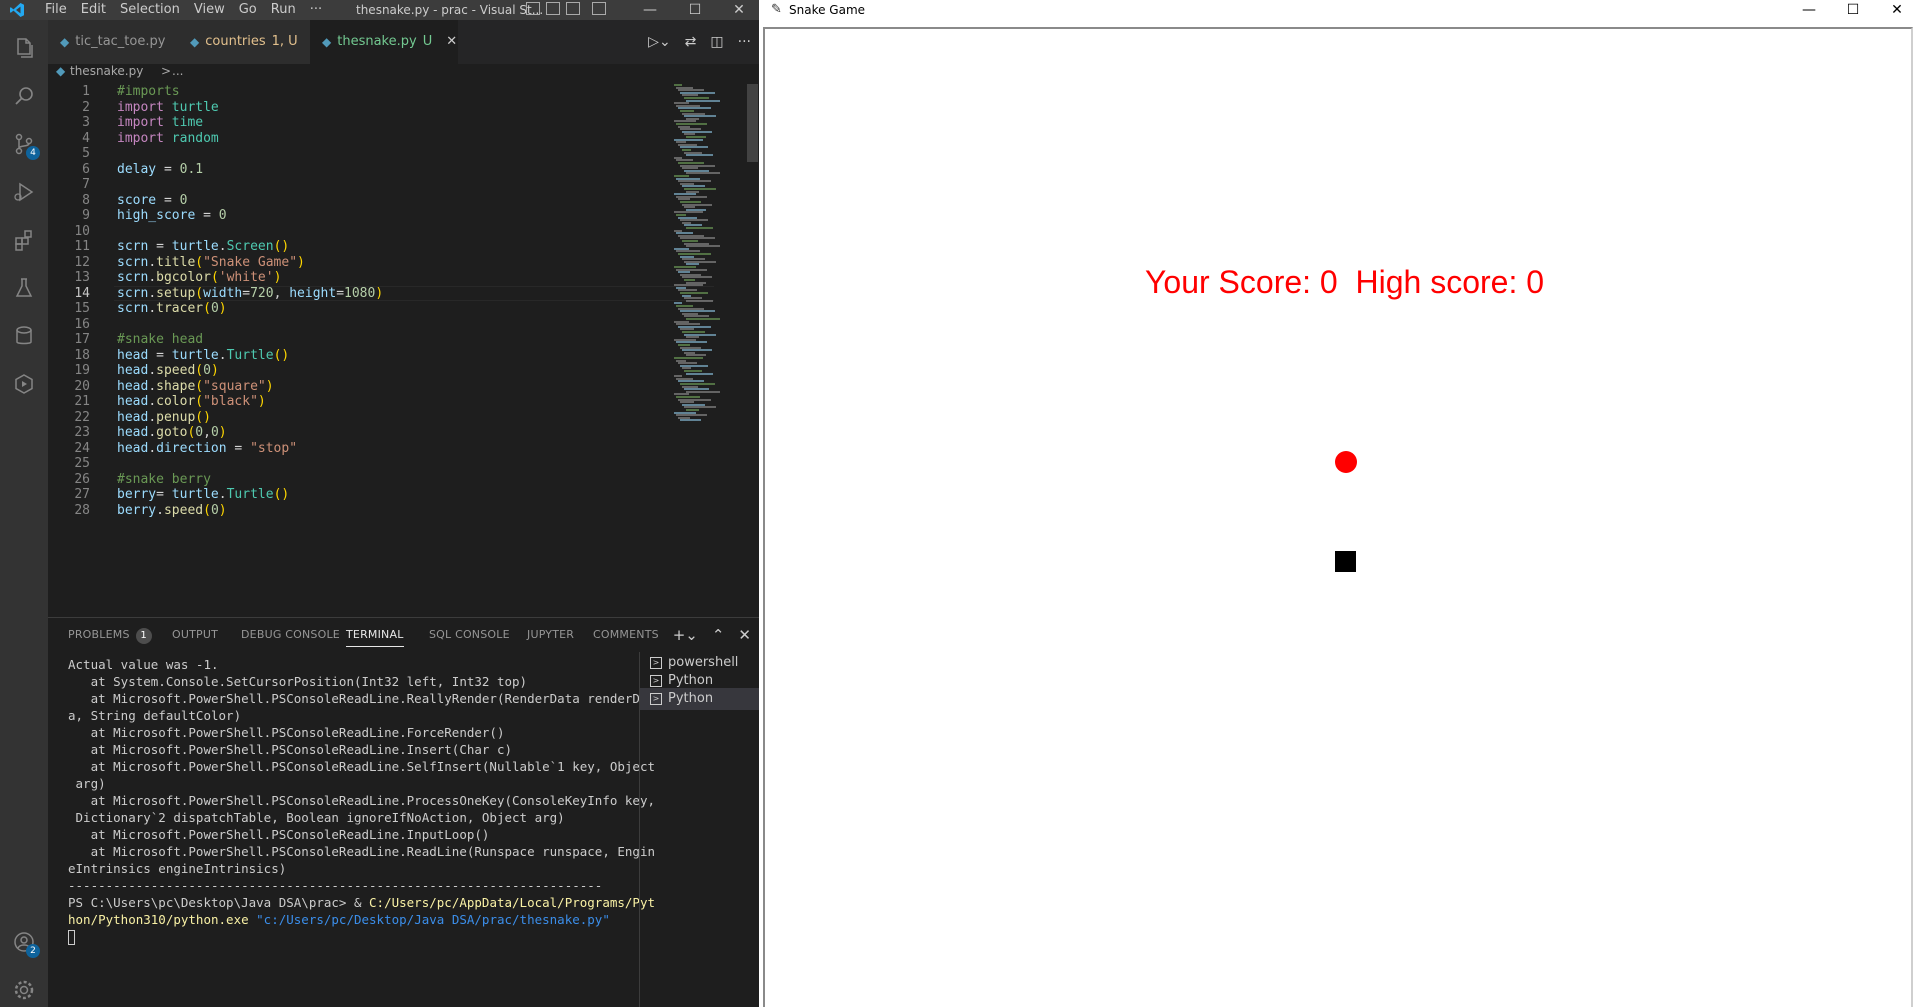 Image resolution: width=1919 pixels, height=1007 pixels. What do you see at coordinates (71, 937) in the screenshot?
I see `terminal-cursor` at bounding box center [71, 937].